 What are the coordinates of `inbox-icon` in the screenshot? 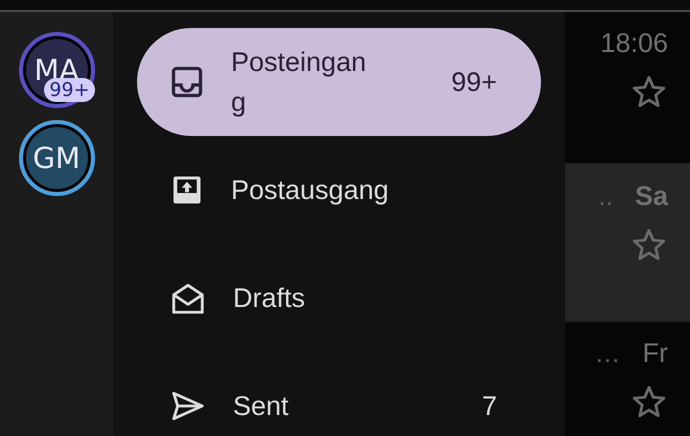 It's located at (187, 82).